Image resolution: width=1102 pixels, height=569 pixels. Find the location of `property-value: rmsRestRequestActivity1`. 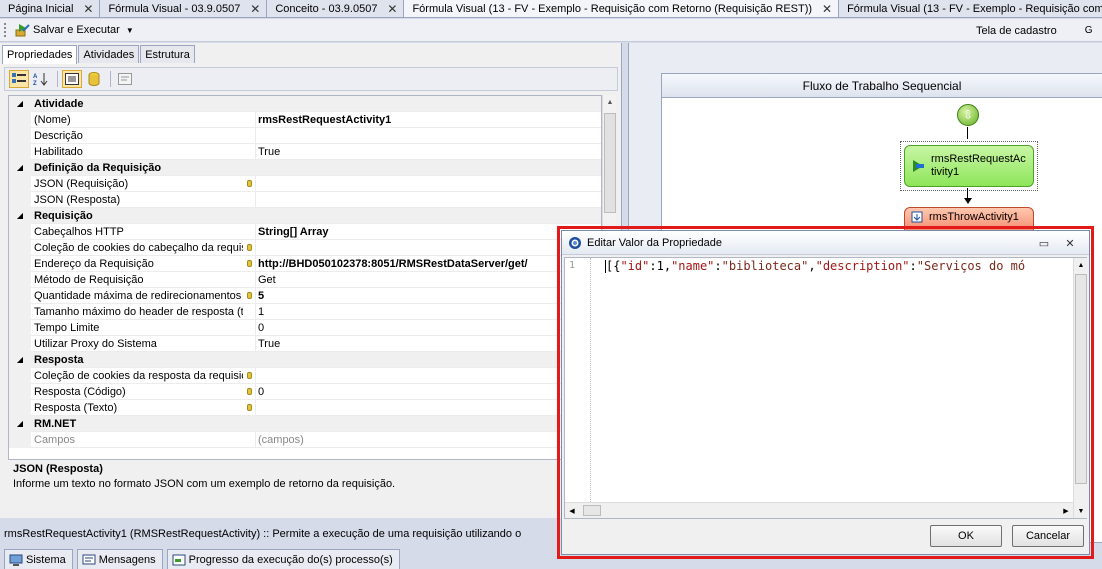

property-value: rmsRestRequestActivity1 is located at coordinates (428, 119).